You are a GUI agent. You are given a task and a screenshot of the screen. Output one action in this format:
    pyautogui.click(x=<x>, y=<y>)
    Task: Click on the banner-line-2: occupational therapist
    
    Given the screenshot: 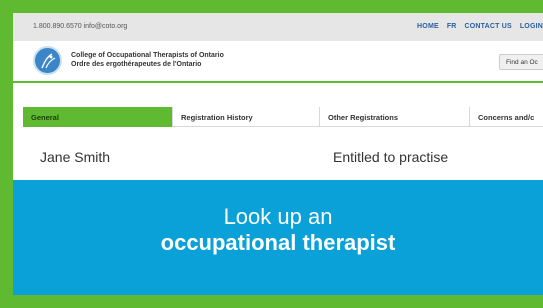 What is the action you would take?
    pyautogui.click(x=278, y=242)
    